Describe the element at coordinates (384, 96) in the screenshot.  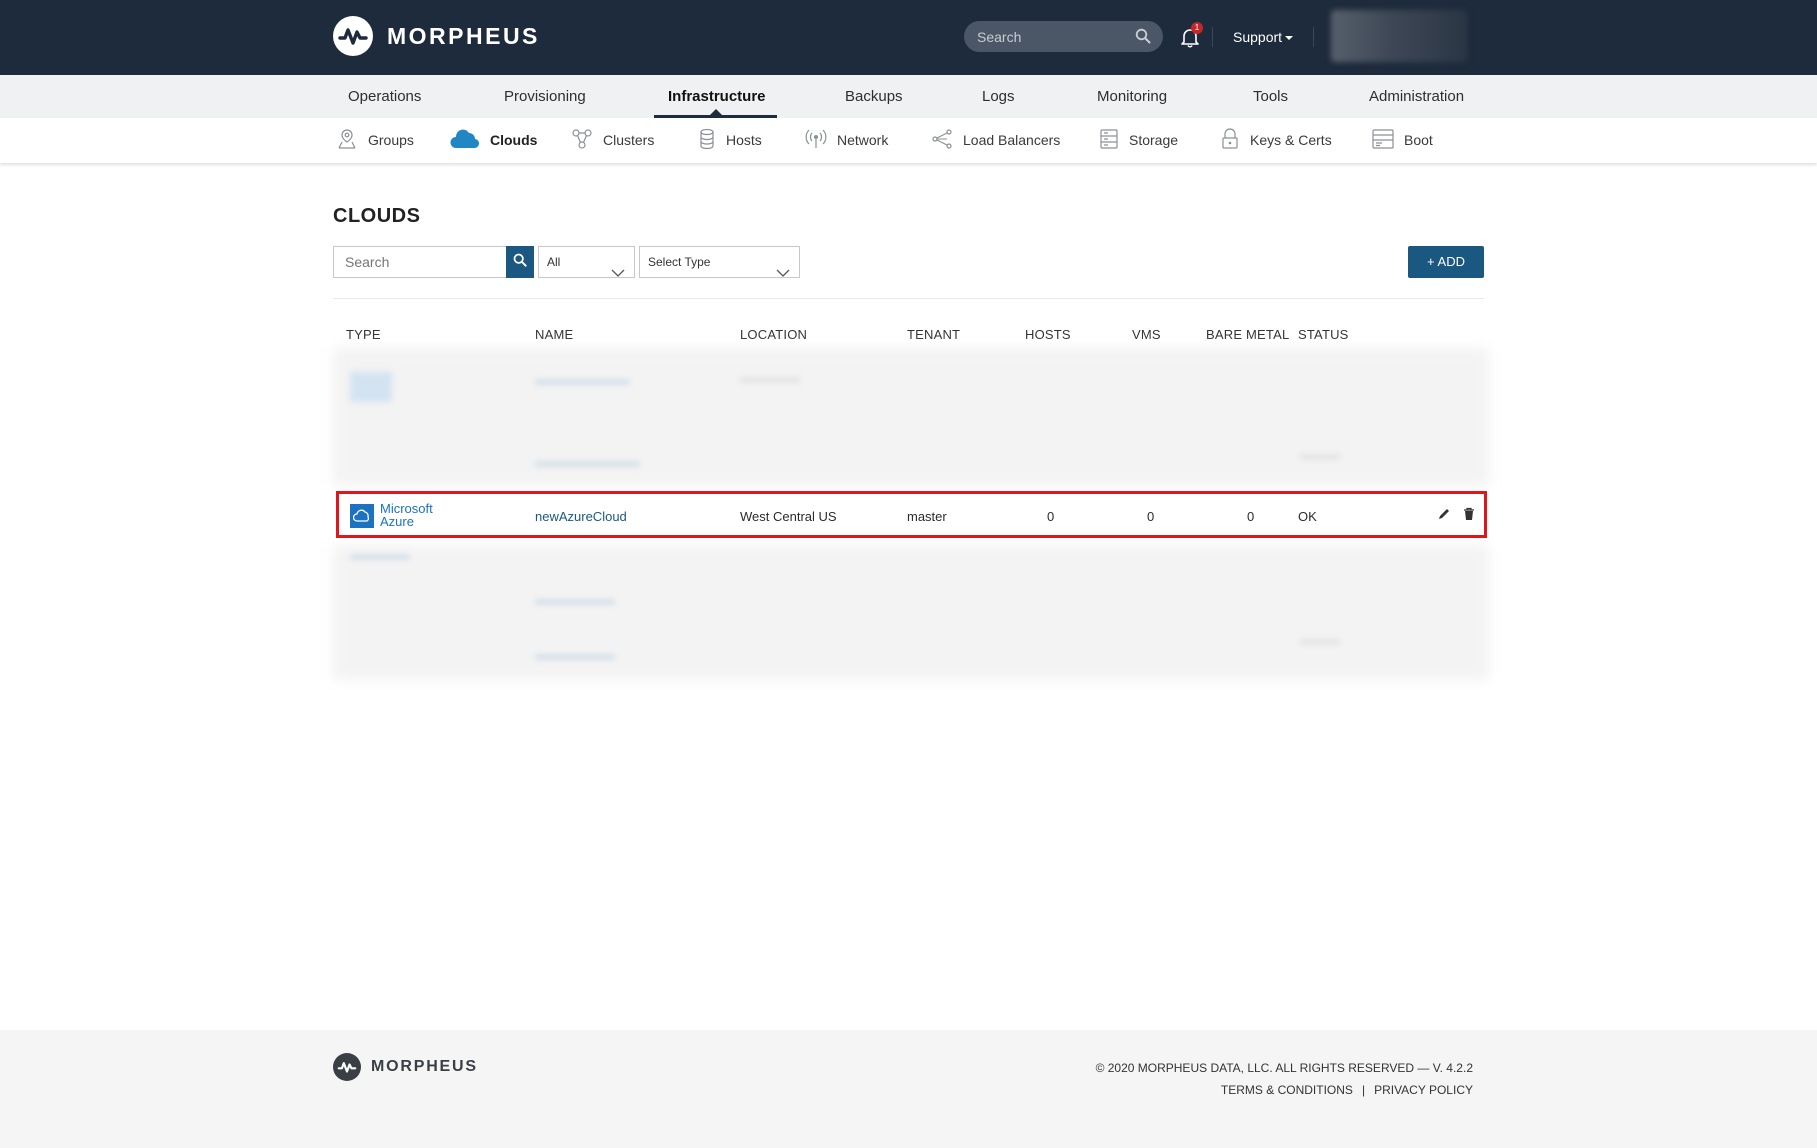
I see `nav-operations: Operations` at that location.